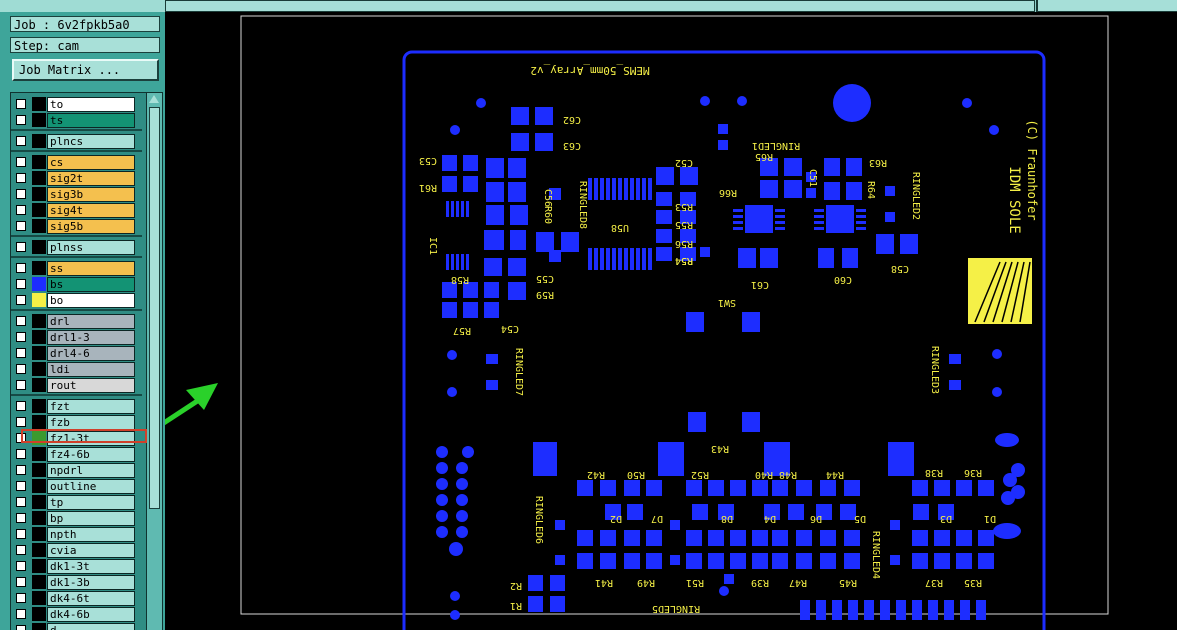  I want to click on layer-name: fzt, so click(91, 406).